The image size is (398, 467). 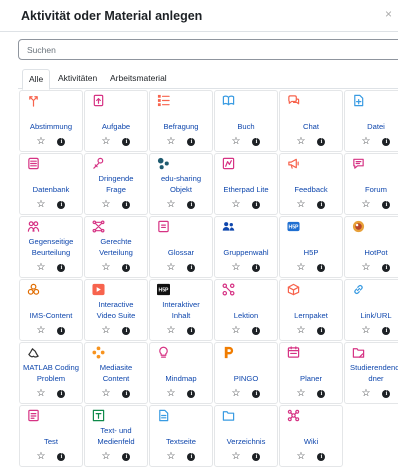 What do you see at coordinates (372, 316) in the screenshot?
I see `module-label: Link/URL` at bounding box center [372, 316].